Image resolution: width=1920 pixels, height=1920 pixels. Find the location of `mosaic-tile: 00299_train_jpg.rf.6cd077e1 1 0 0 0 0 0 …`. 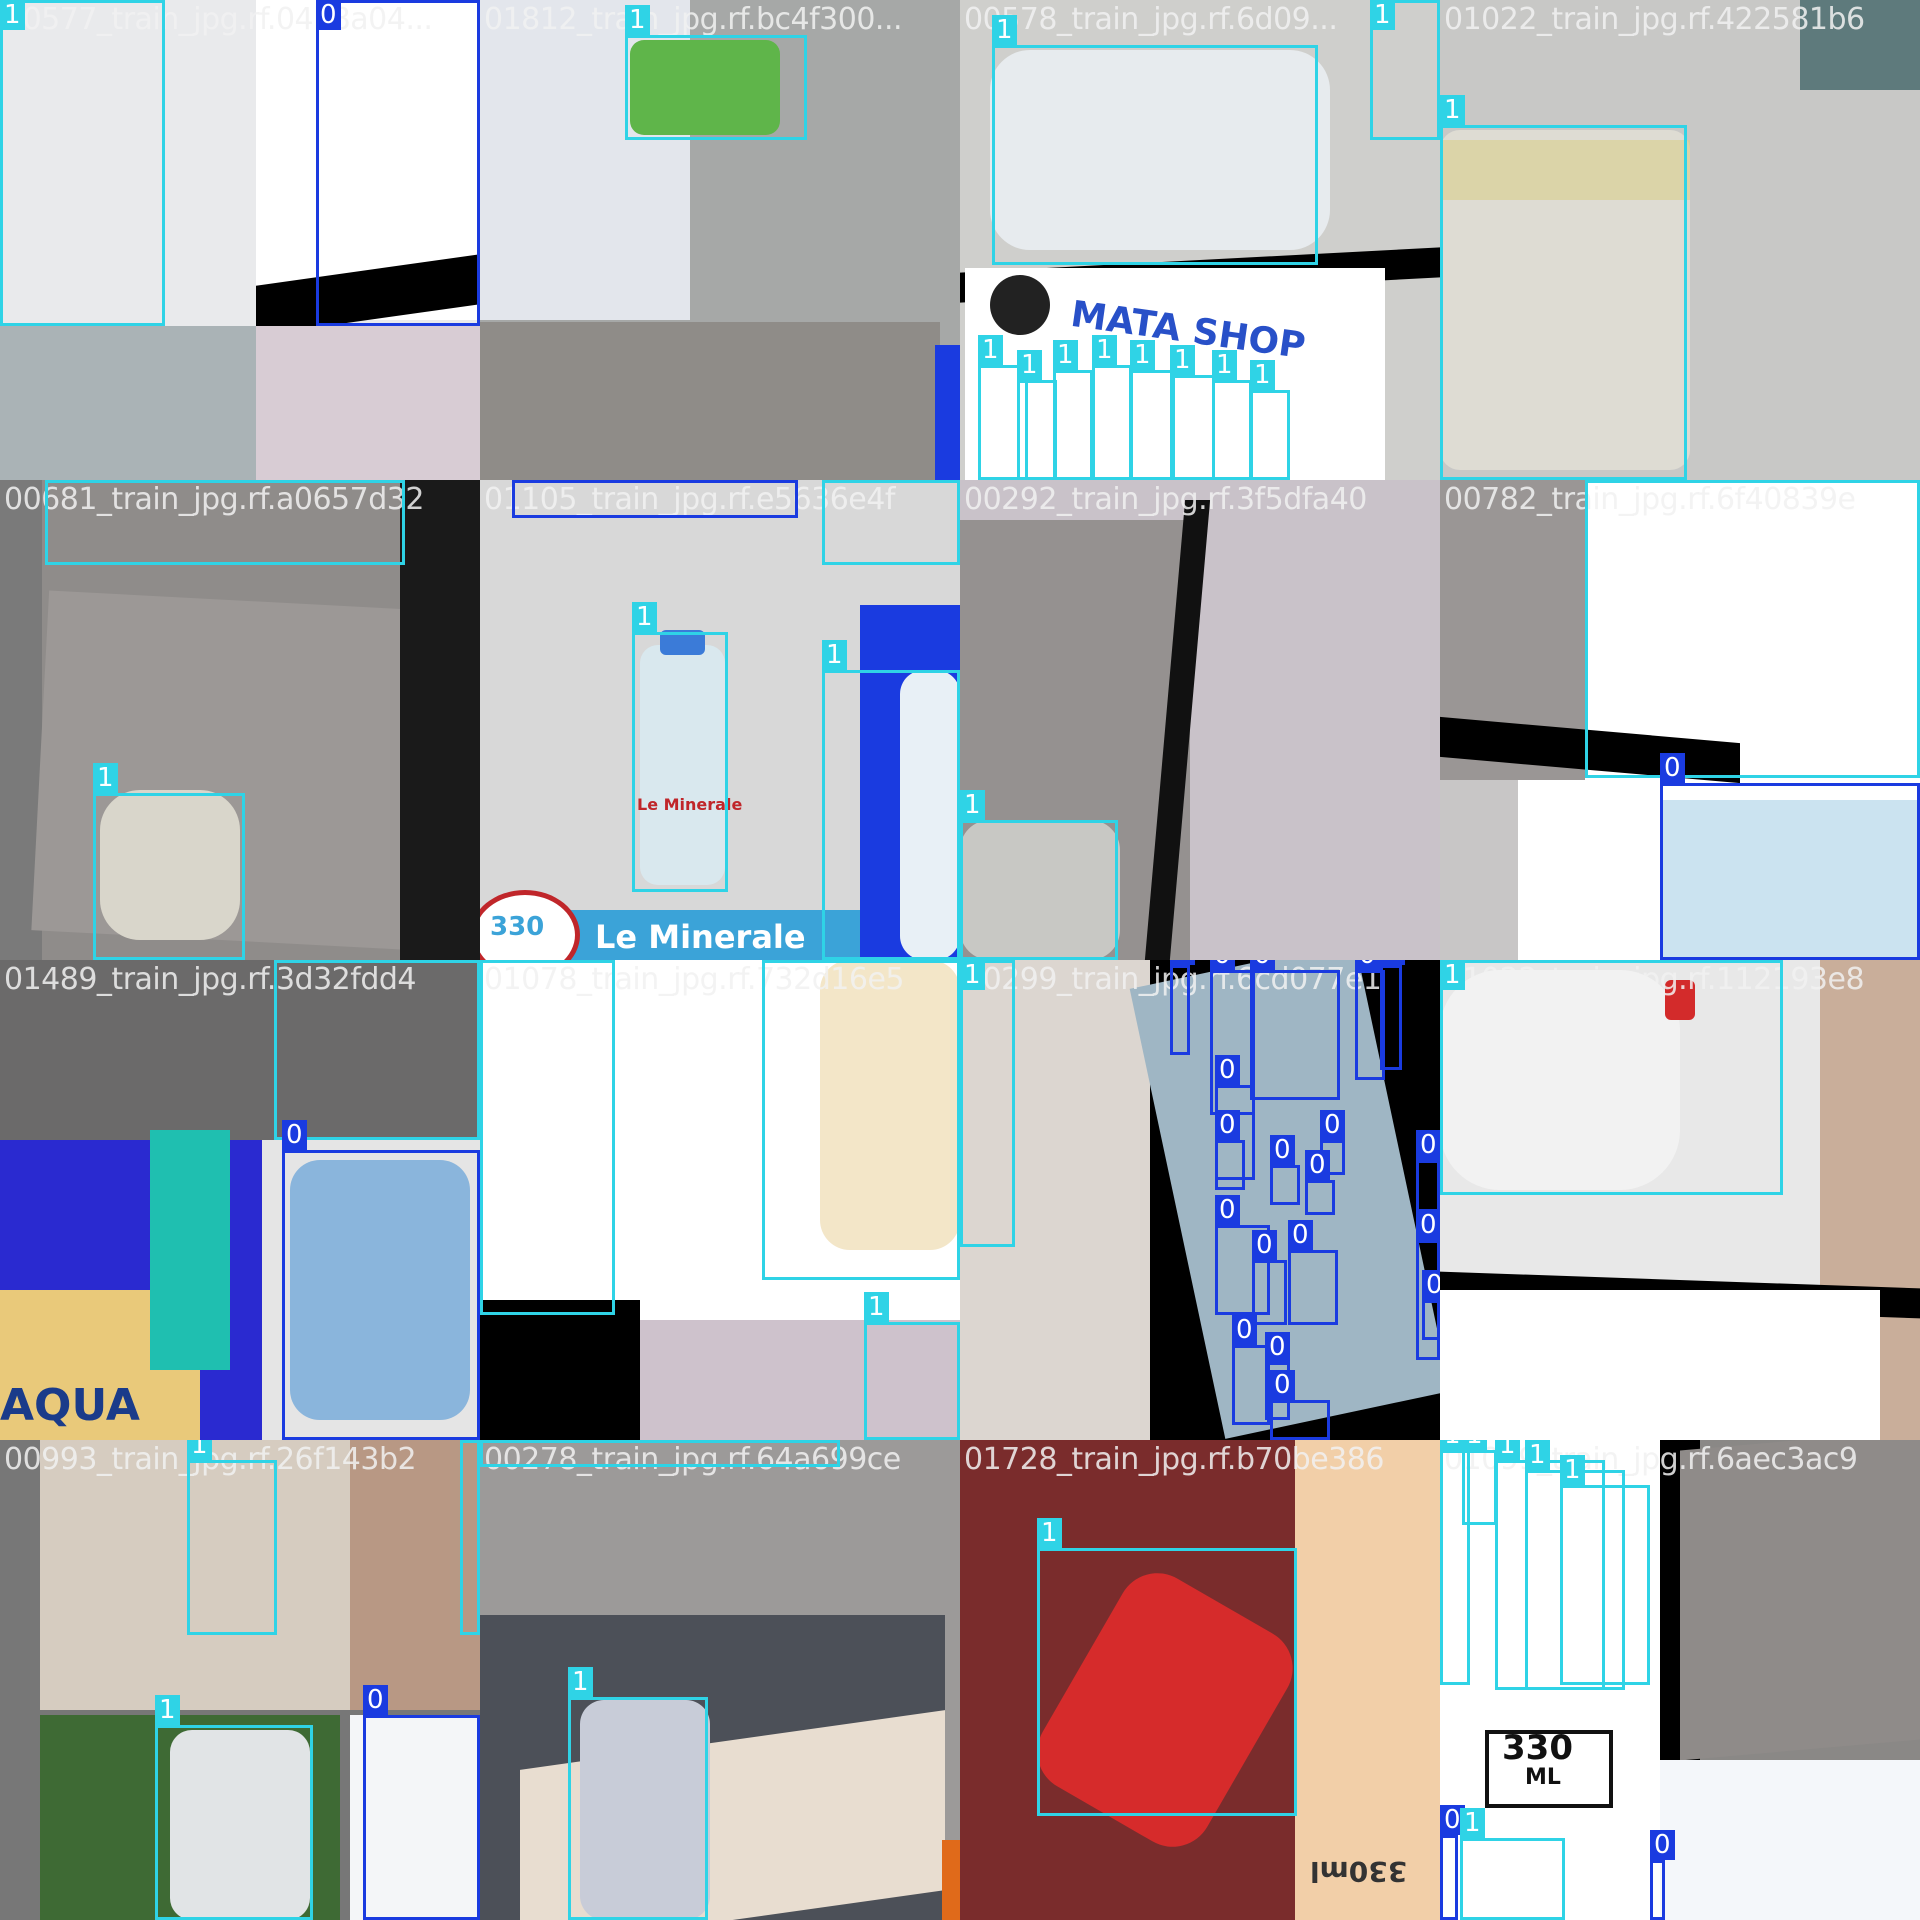

mosaic-tile: 00299_train_jpg.rf.6cd077e1 1 0 0 0 0 0 … is located at coordinates (1200, 1200).